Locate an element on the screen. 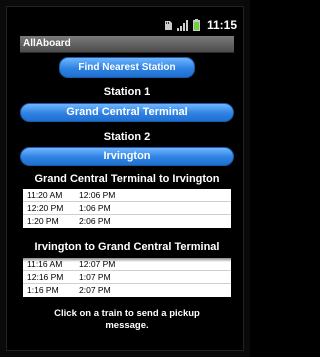 The width and height of the screenshot is (320, 357). depart-time: 12:20 PM is located at coordinates (45, 208).